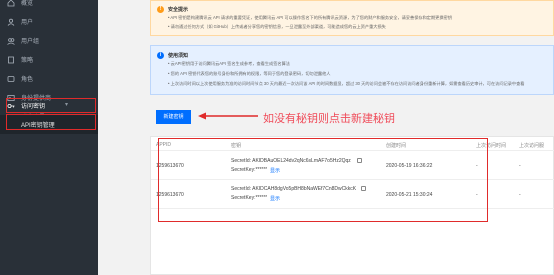 Image resolution: width=554 pixels, height=275 pixels. What do you see at coordinates (51, 105) in the screenshot?
I see `highlight-box-access-keys` at bounding box center [51, 105].